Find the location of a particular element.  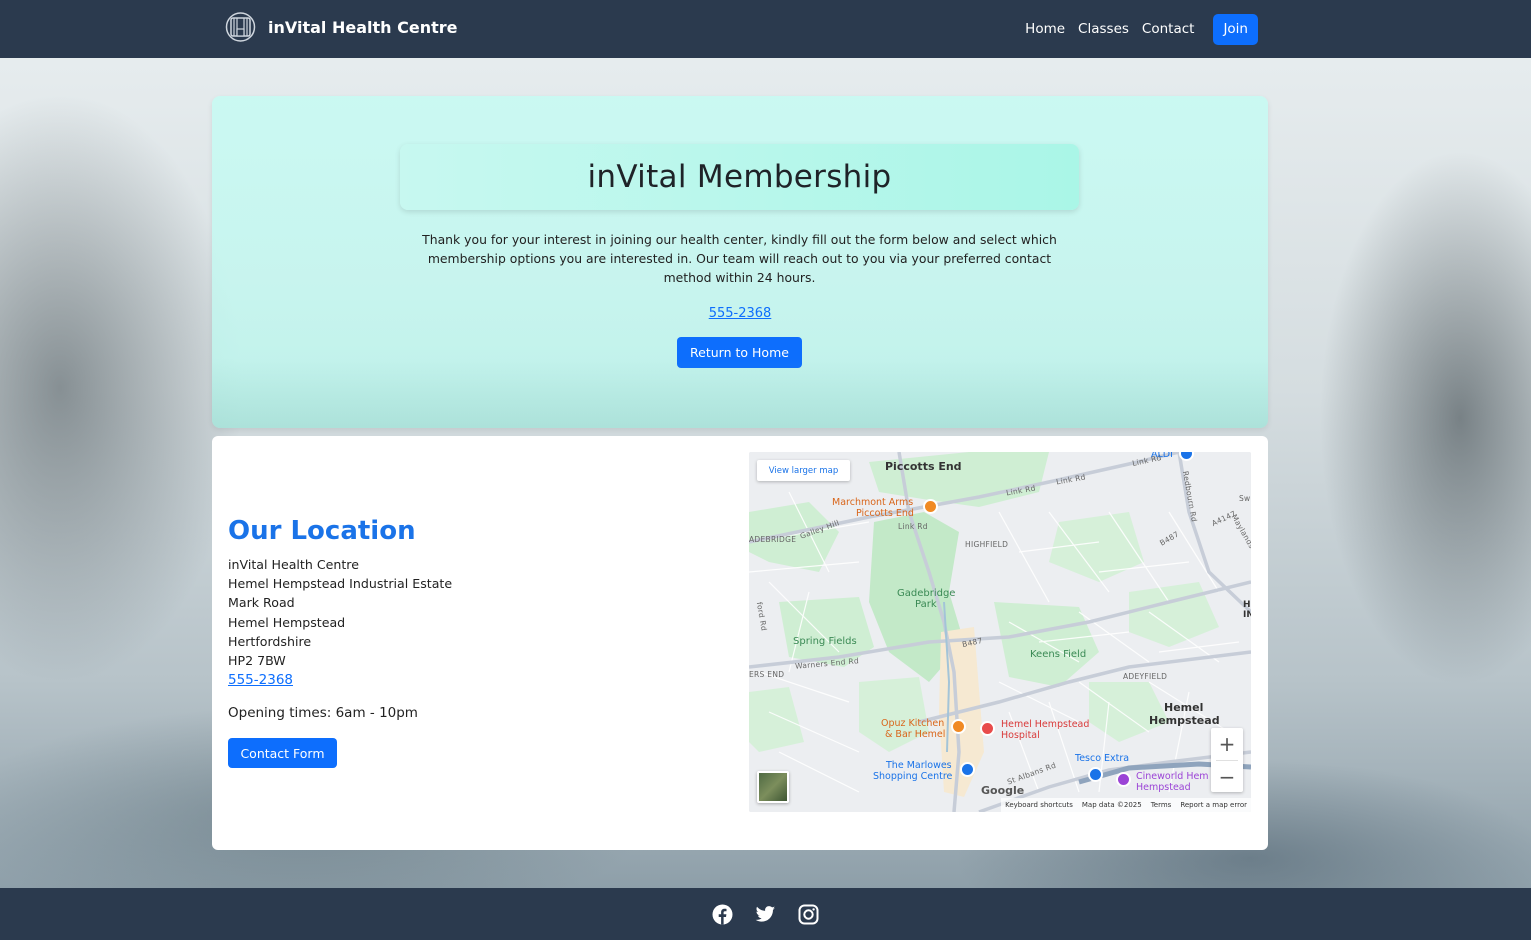

footer is located at coordinates (765, 914).